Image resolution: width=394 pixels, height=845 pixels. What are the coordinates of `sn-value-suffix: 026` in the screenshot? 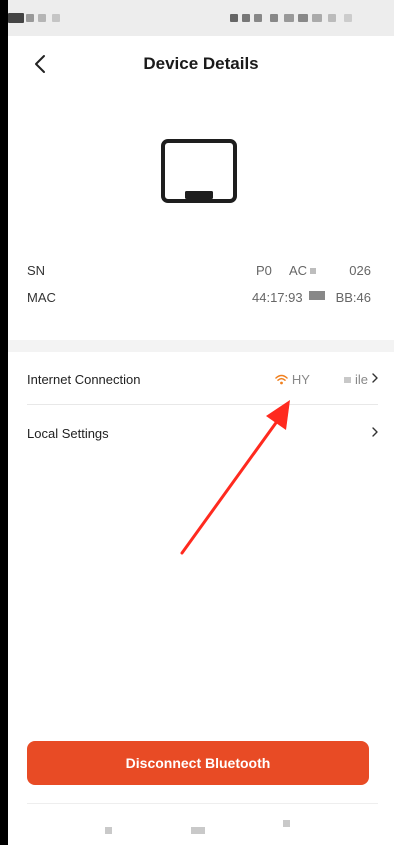 It's located at (360, 270).